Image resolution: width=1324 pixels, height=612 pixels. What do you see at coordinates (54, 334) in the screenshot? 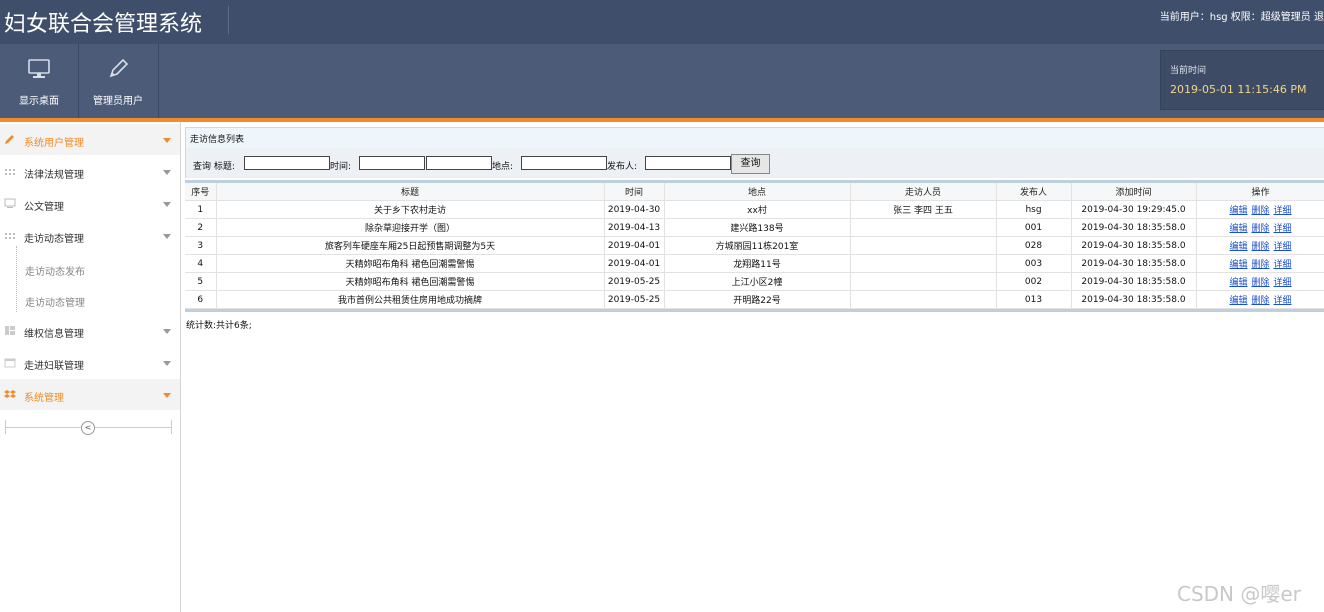
I see `sidebar-item-label: 维权信息管理` at bounding box center [54, 334].